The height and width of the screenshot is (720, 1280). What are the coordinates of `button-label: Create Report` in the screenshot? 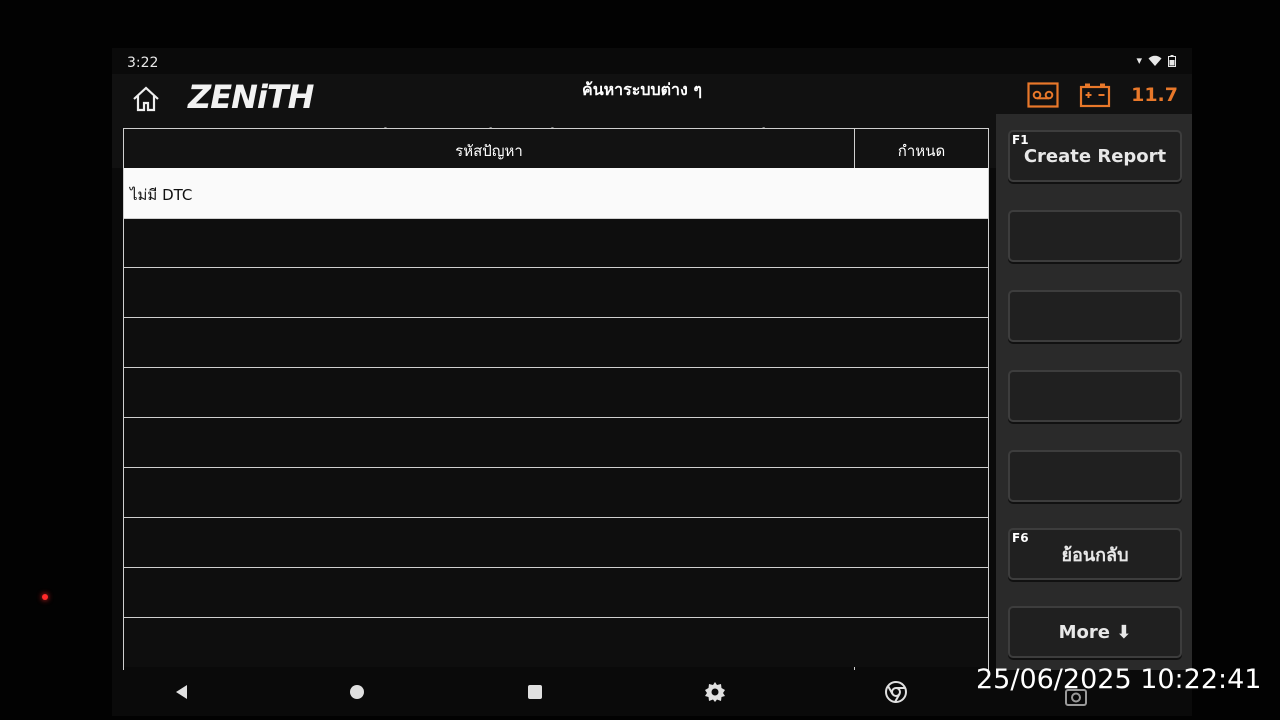 It's located at (1095, 156).